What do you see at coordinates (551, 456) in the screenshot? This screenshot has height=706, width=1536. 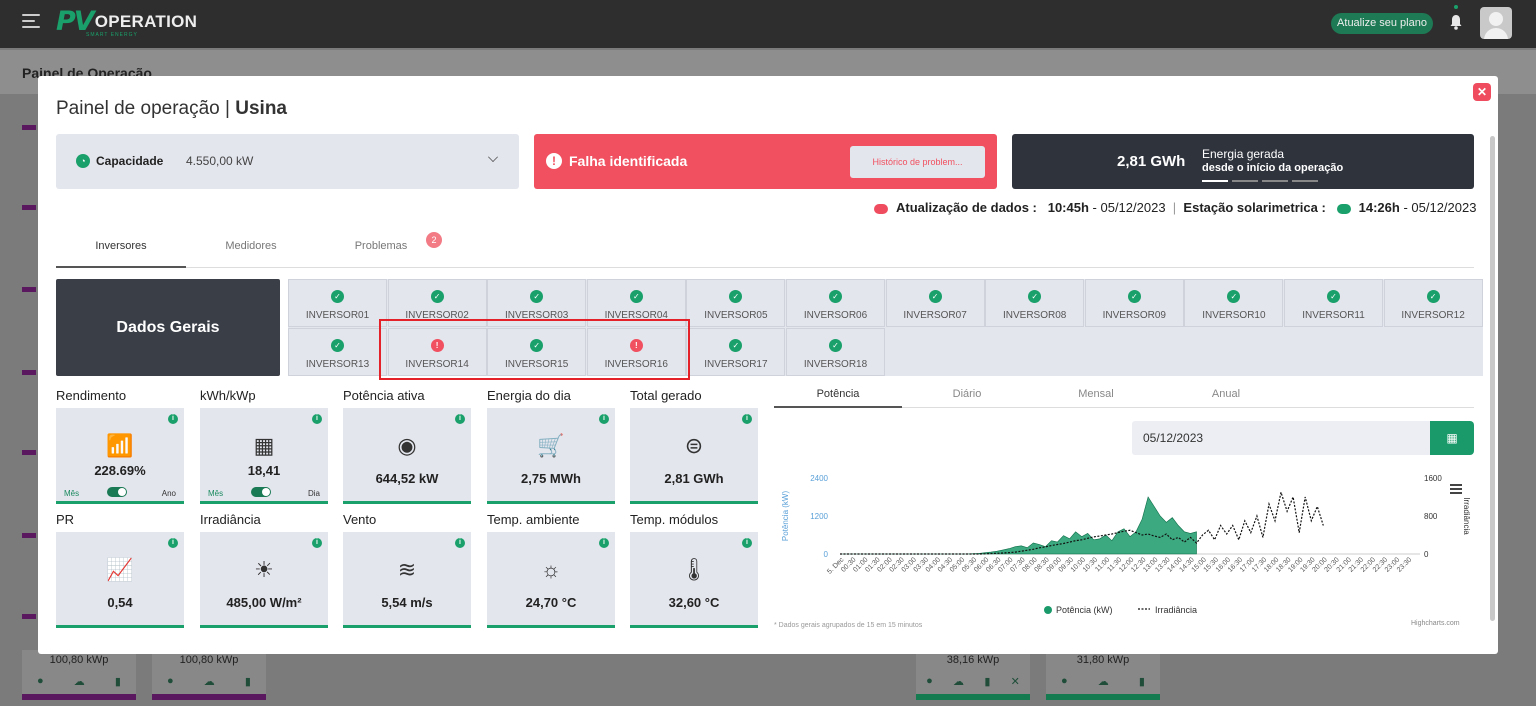 I see `metric-card: i 🛒 2,75 MWh` at bounding box center [551, 456].